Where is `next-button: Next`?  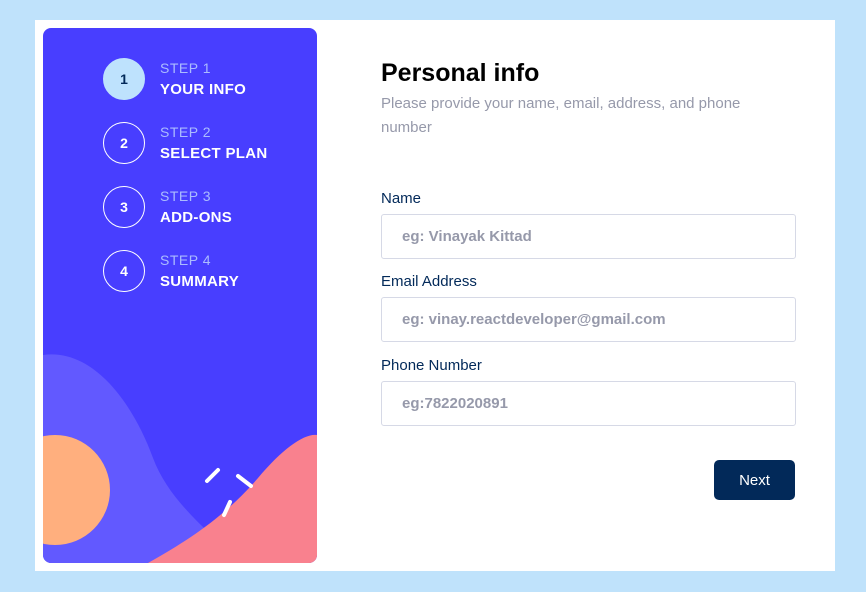
next-button: Next is located at coordinates (754, 480).